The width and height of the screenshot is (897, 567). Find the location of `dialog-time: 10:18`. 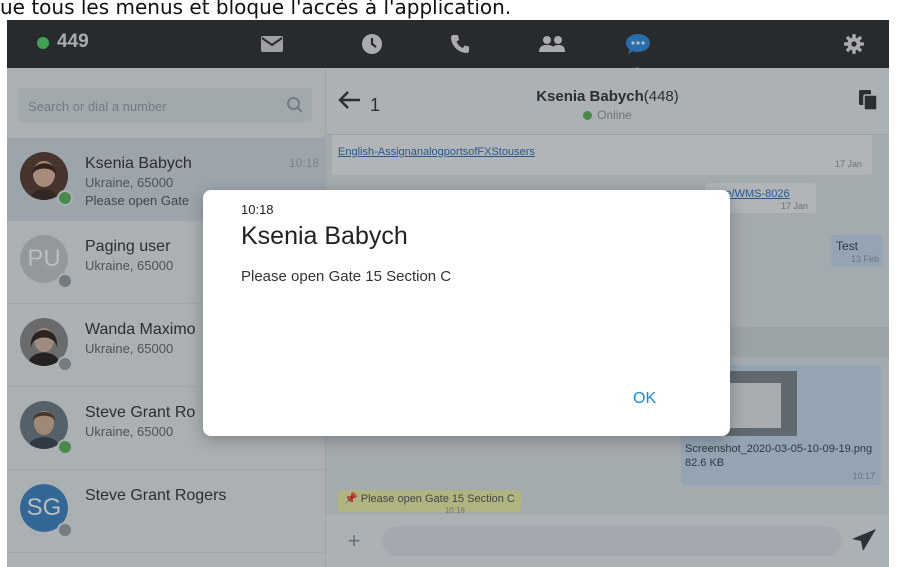

dialog-time: 10:18 is located at coordinates (257, 209).